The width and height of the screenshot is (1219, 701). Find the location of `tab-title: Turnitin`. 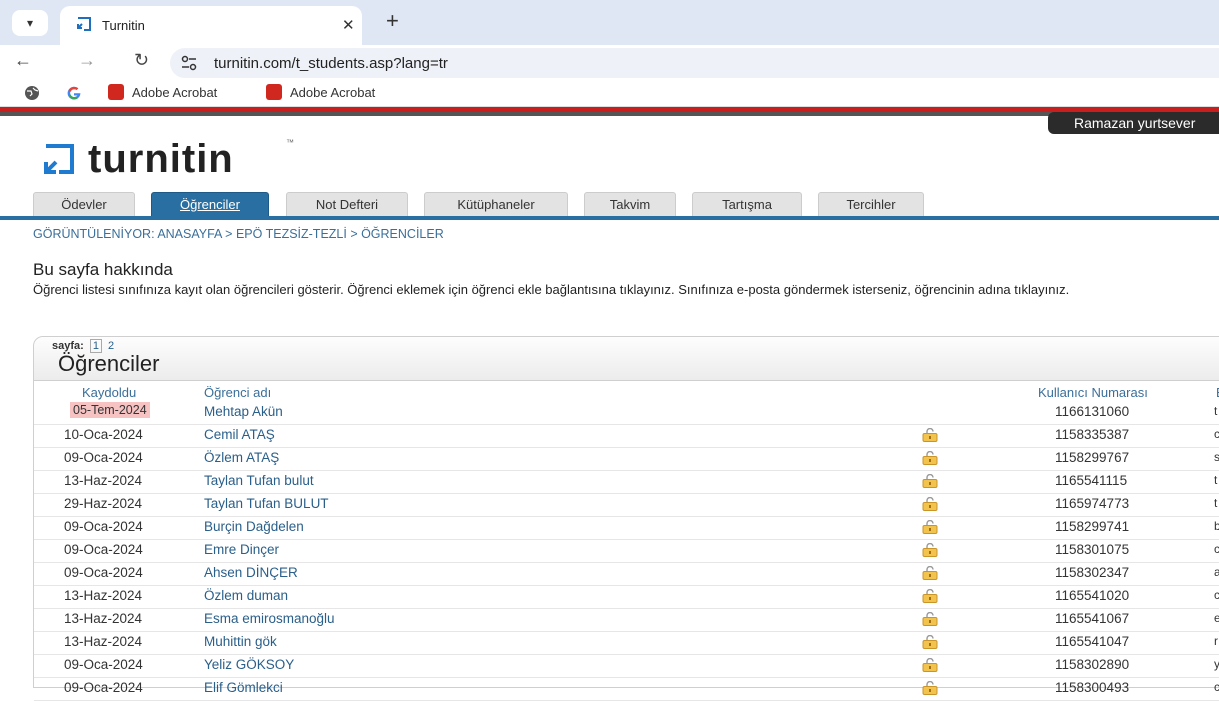

tab-title: Turnitin is located at coordinates (123, 25).